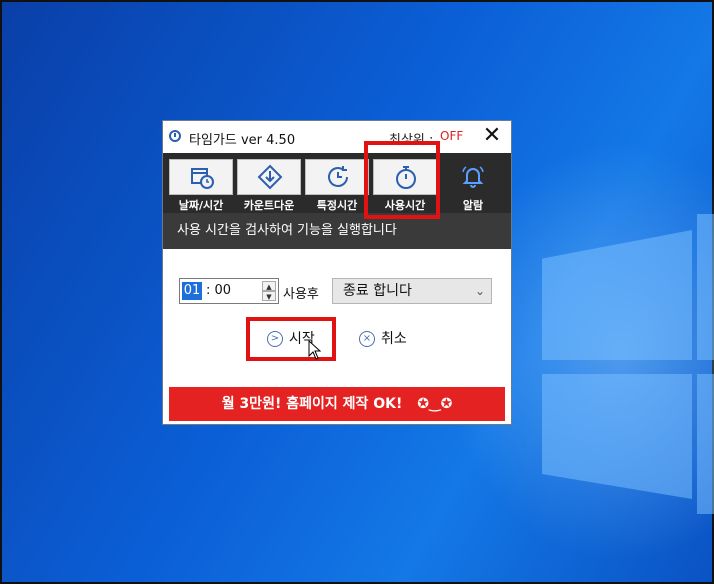  I want to click on toolbar: 날짜/시간 카운트다운 특정시간 사용시간 알람, so click(337, 183).